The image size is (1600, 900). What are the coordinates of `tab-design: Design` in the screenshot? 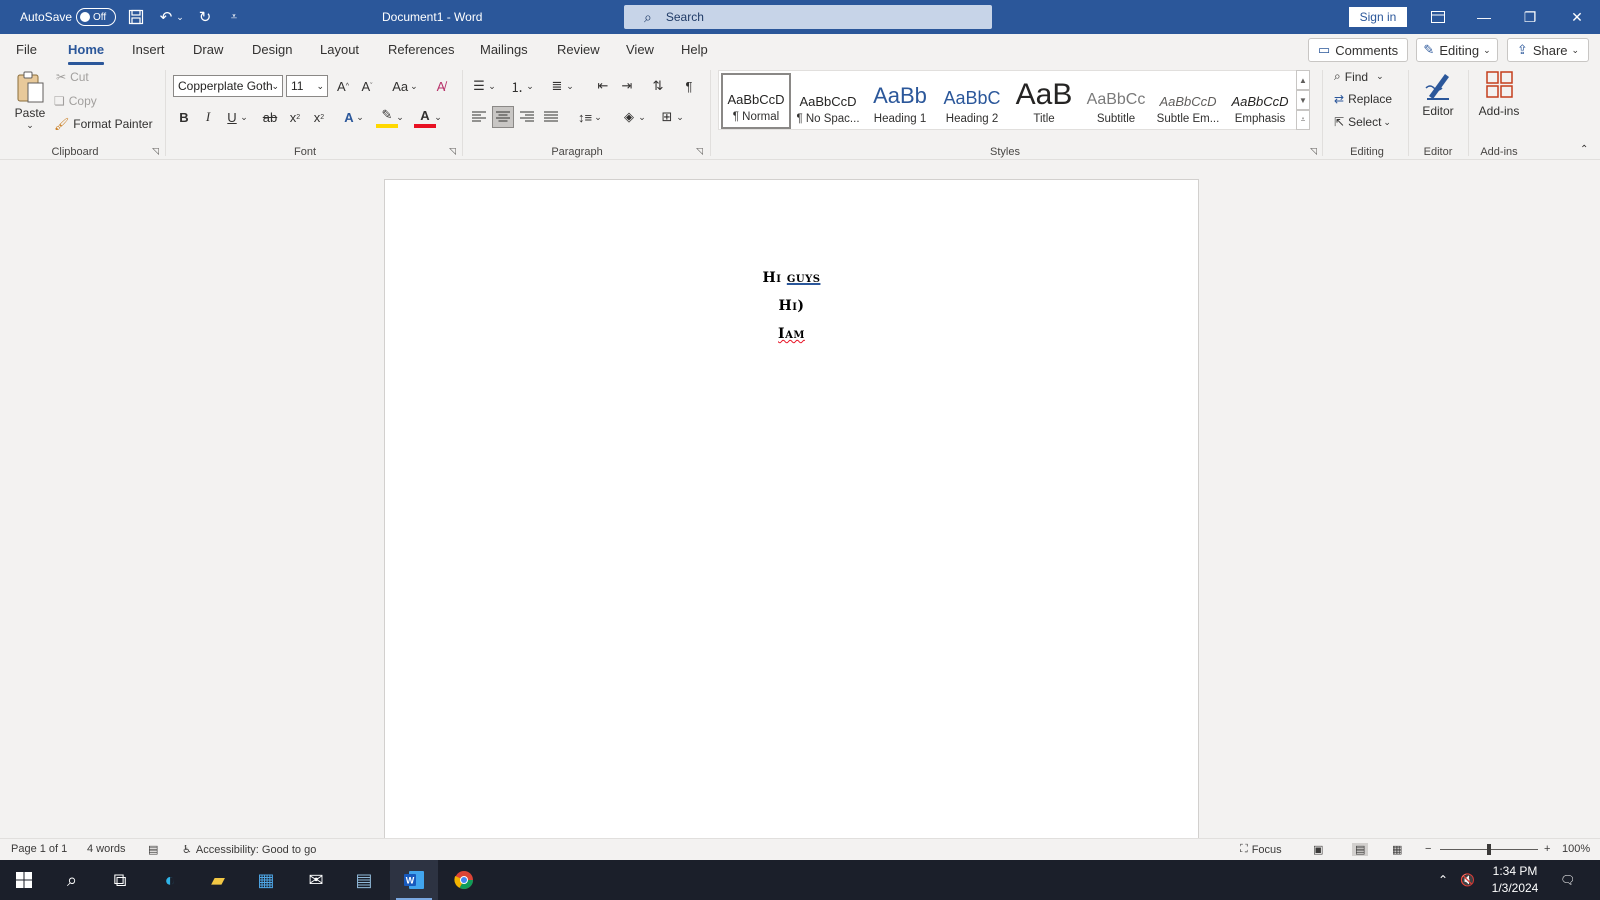 It's located at (272, 49).